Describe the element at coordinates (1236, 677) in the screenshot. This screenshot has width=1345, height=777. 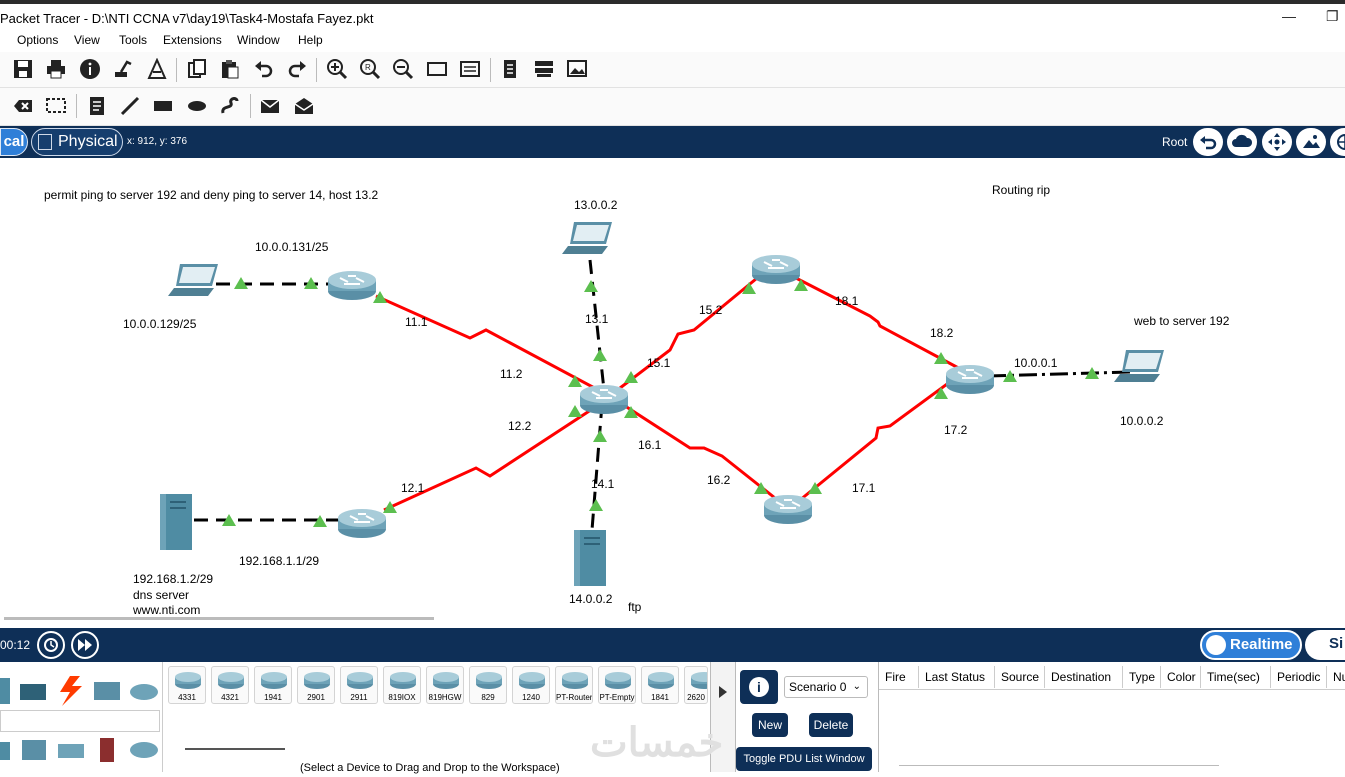
I see `col-time: Time(sec)` at that location.